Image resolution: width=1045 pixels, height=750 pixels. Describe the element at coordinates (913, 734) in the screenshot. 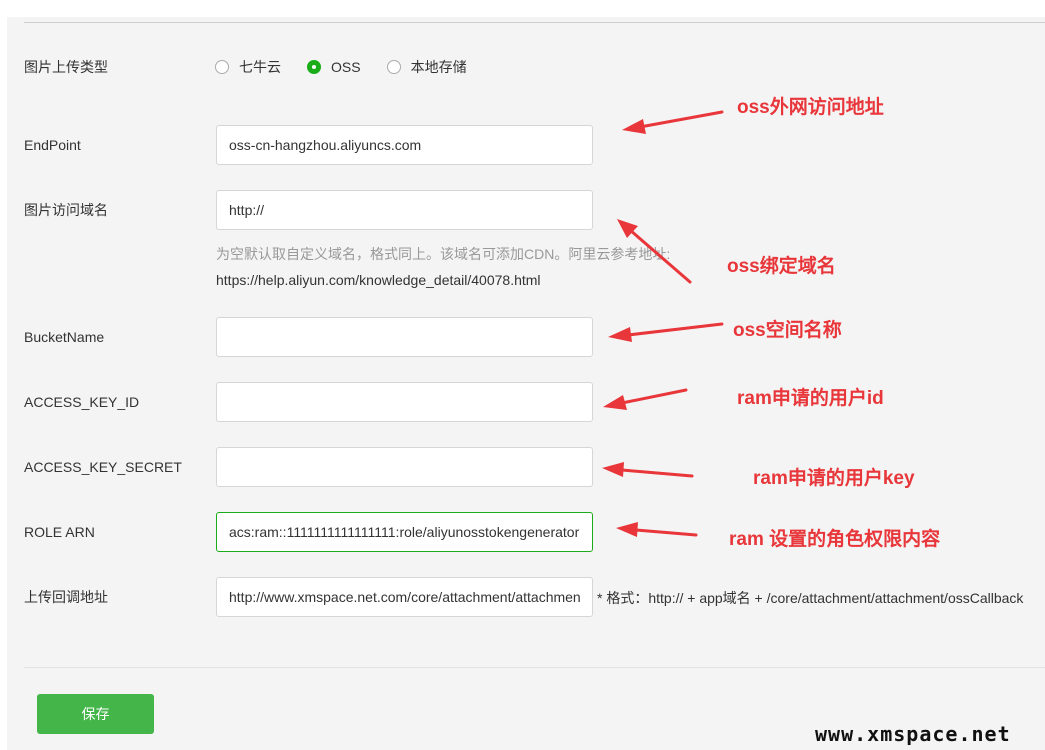

I see `watermark: www.xmspace.net` at that location.